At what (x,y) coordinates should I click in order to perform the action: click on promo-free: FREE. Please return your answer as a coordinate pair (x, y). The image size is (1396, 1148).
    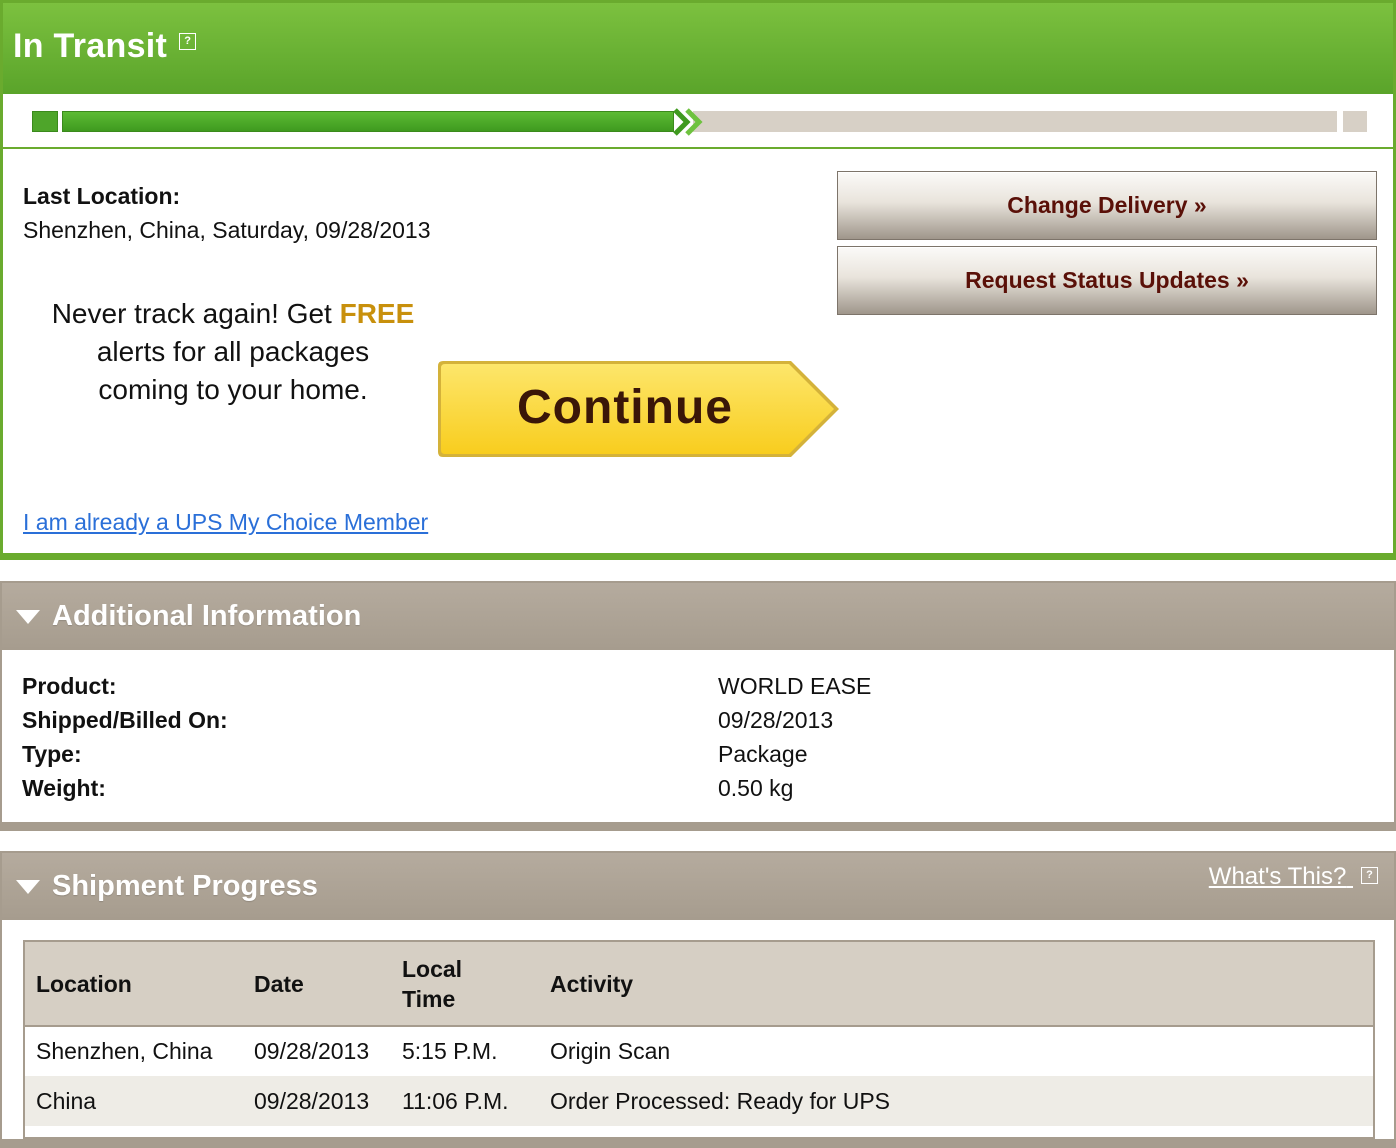
    Looking at the image, I should click on (377, 313).